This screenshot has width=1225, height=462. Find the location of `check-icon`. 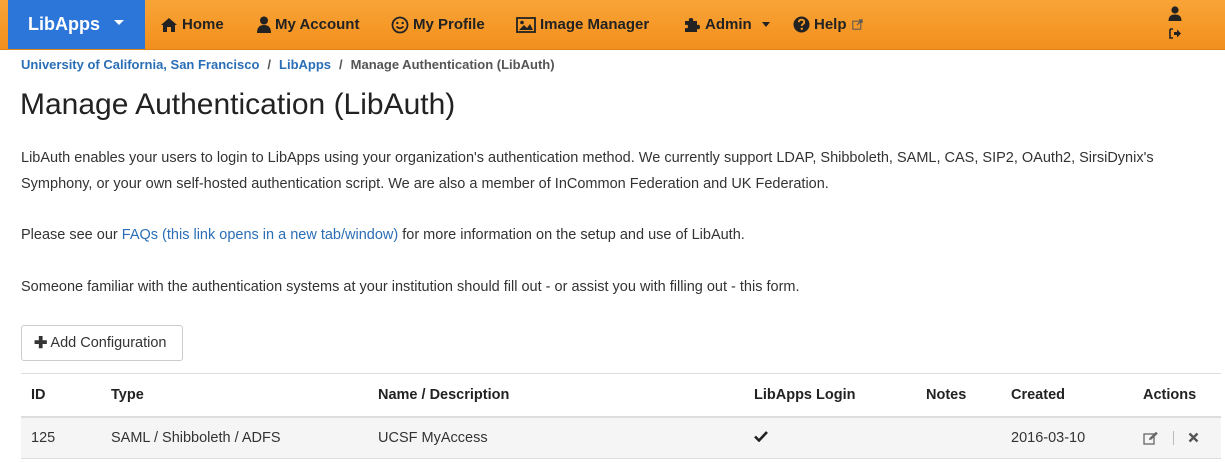

check-icon is located at coordinates (761, 436).